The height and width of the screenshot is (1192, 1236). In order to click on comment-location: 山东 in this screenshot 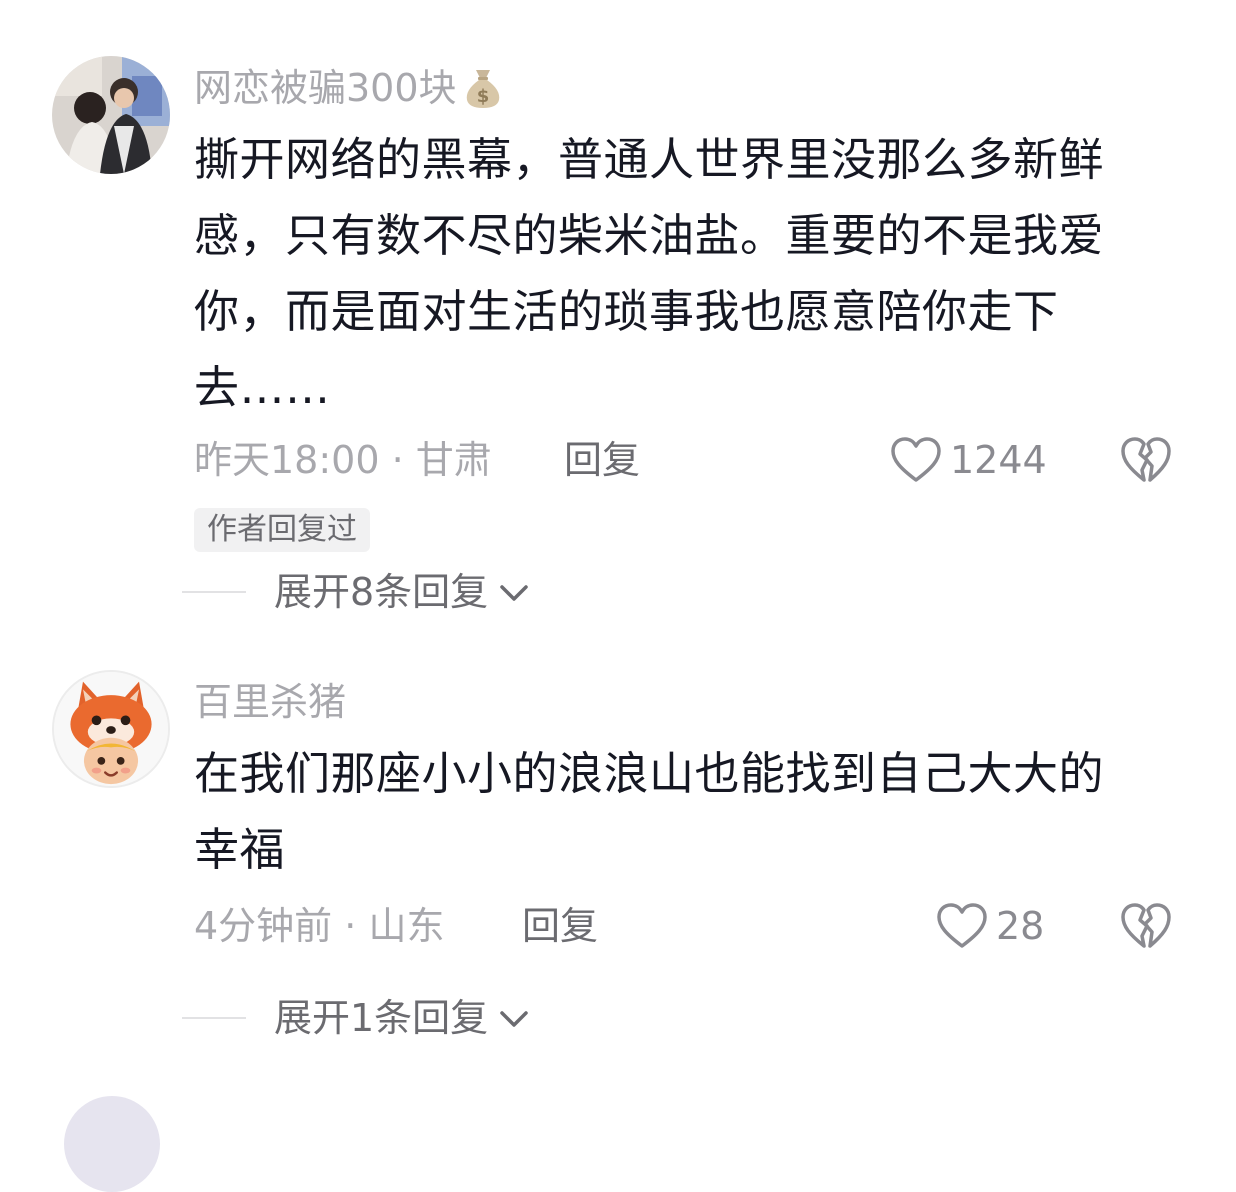, I will do `click(406, 926)`.